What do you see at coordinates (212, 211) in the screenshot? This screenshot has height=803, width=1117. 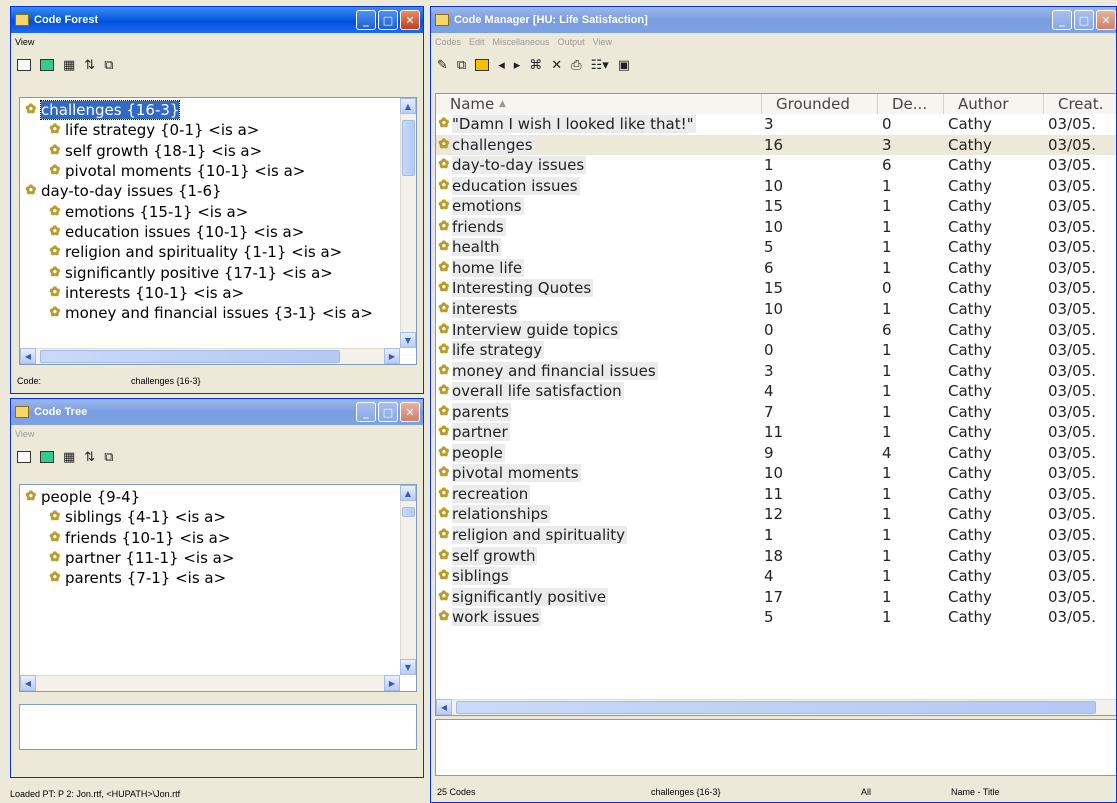 I see `tree-item: ✿ emotions {15-1} <is a>` at bounding box center [212, 211].